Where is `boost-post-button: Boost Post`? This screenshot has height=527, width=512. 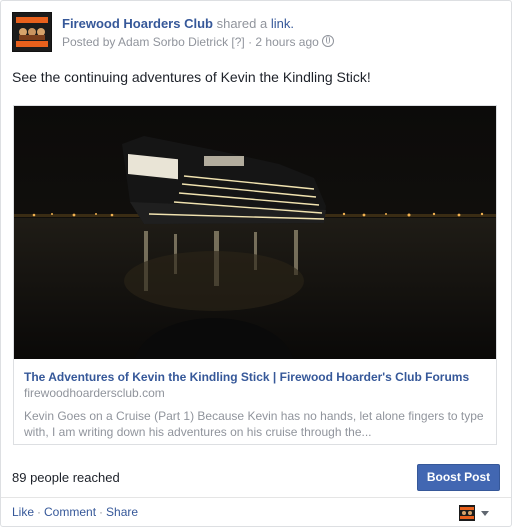
boost-post-button: Boost Post is located at coordinates (458, 477).